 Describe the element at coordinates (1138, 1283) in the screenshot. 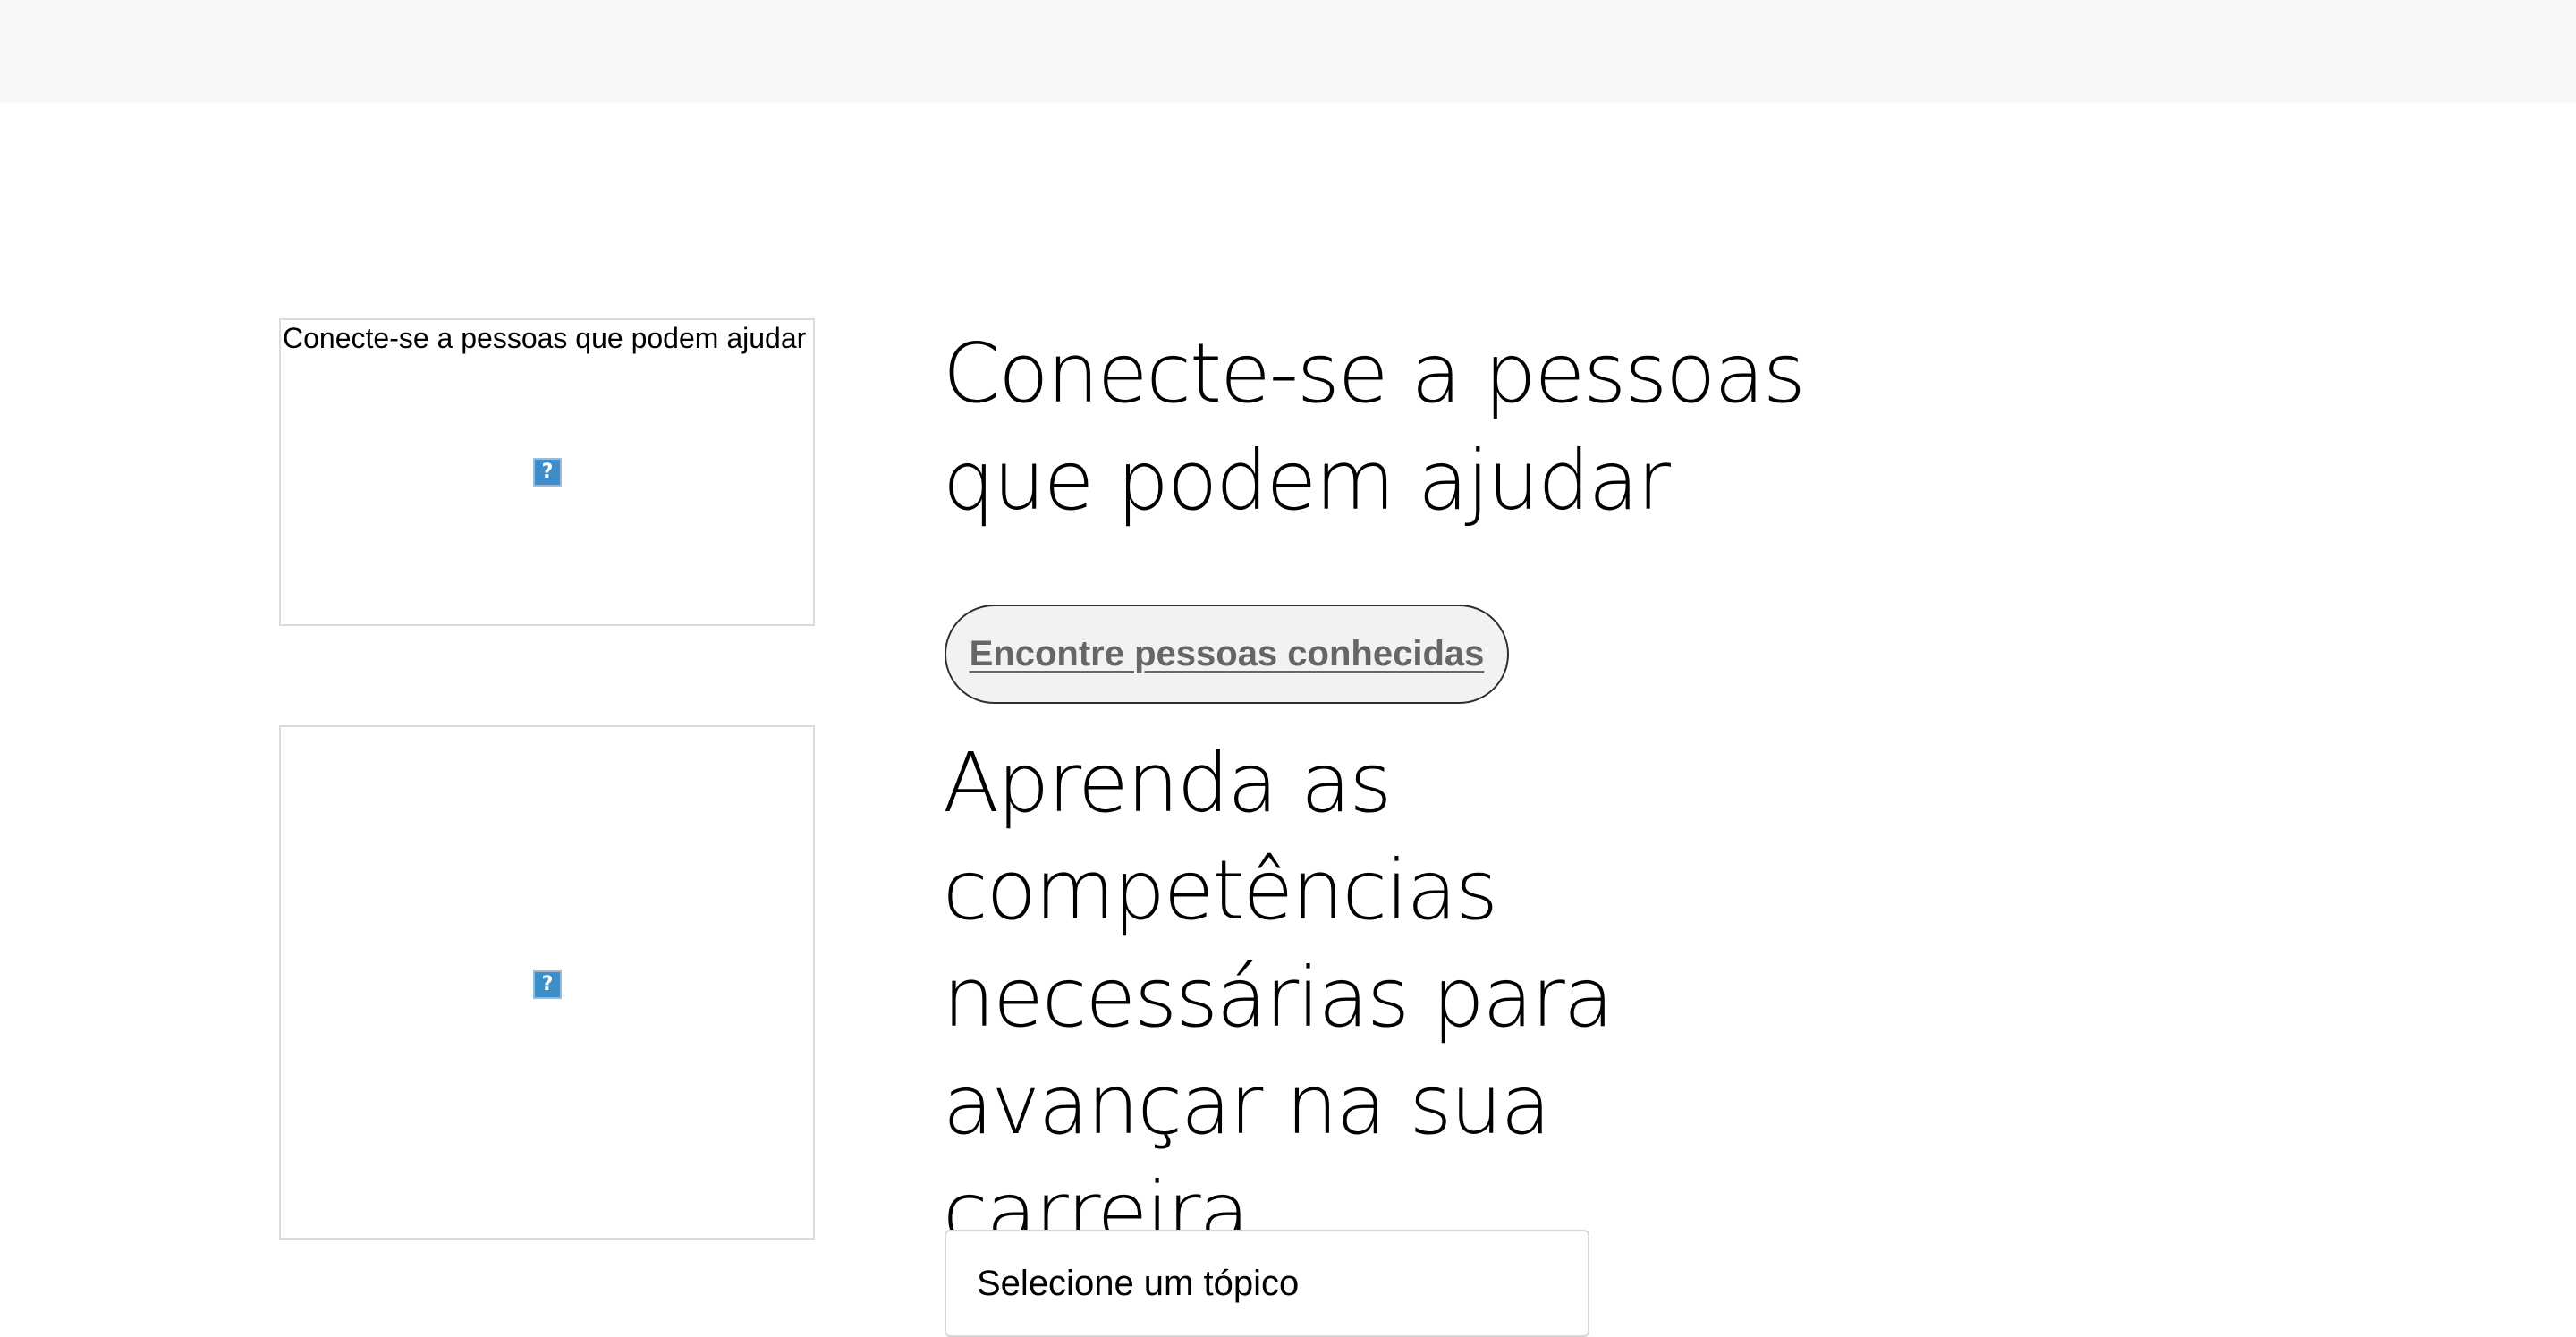

I see `topic-select-label: Selecione um tópico` at that location.